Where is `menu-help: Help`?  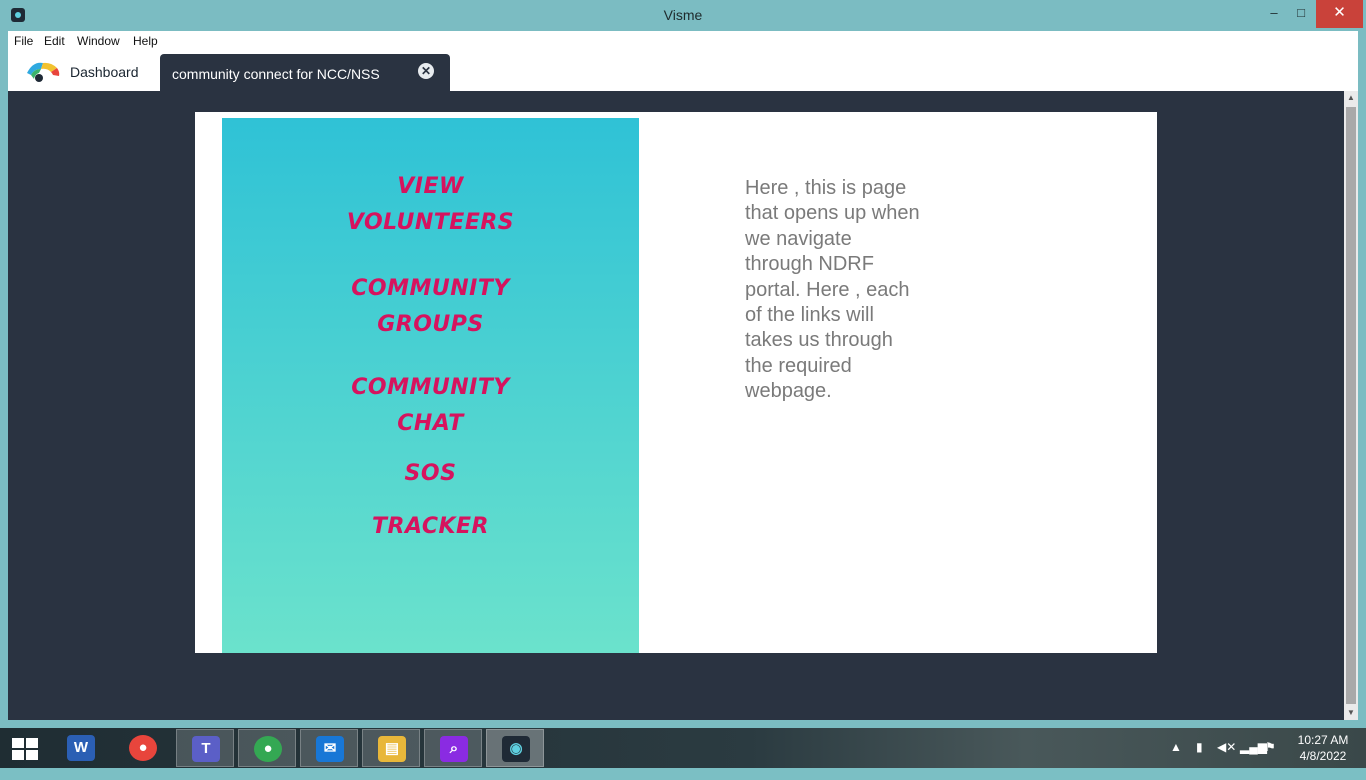 menu-help: Help is located at coordinates (145, 41).